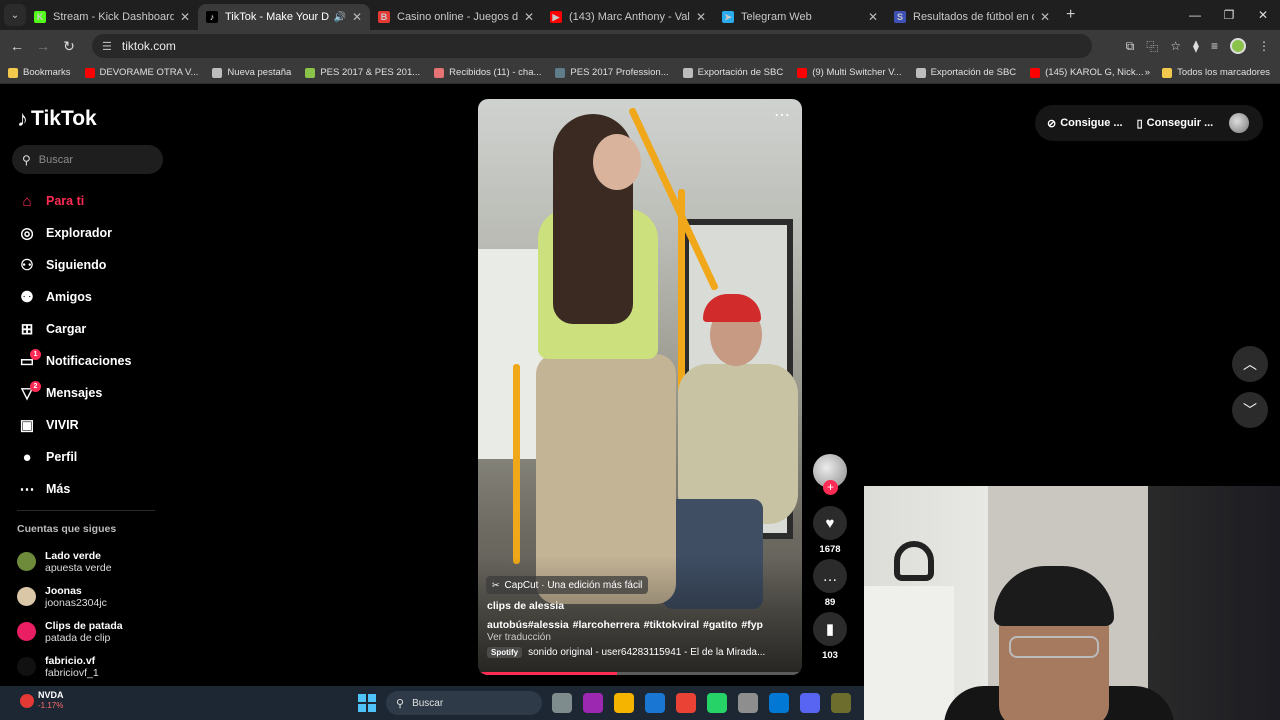  I want to click on following-item: Lado verde apuesta verde, so click(70, 561).